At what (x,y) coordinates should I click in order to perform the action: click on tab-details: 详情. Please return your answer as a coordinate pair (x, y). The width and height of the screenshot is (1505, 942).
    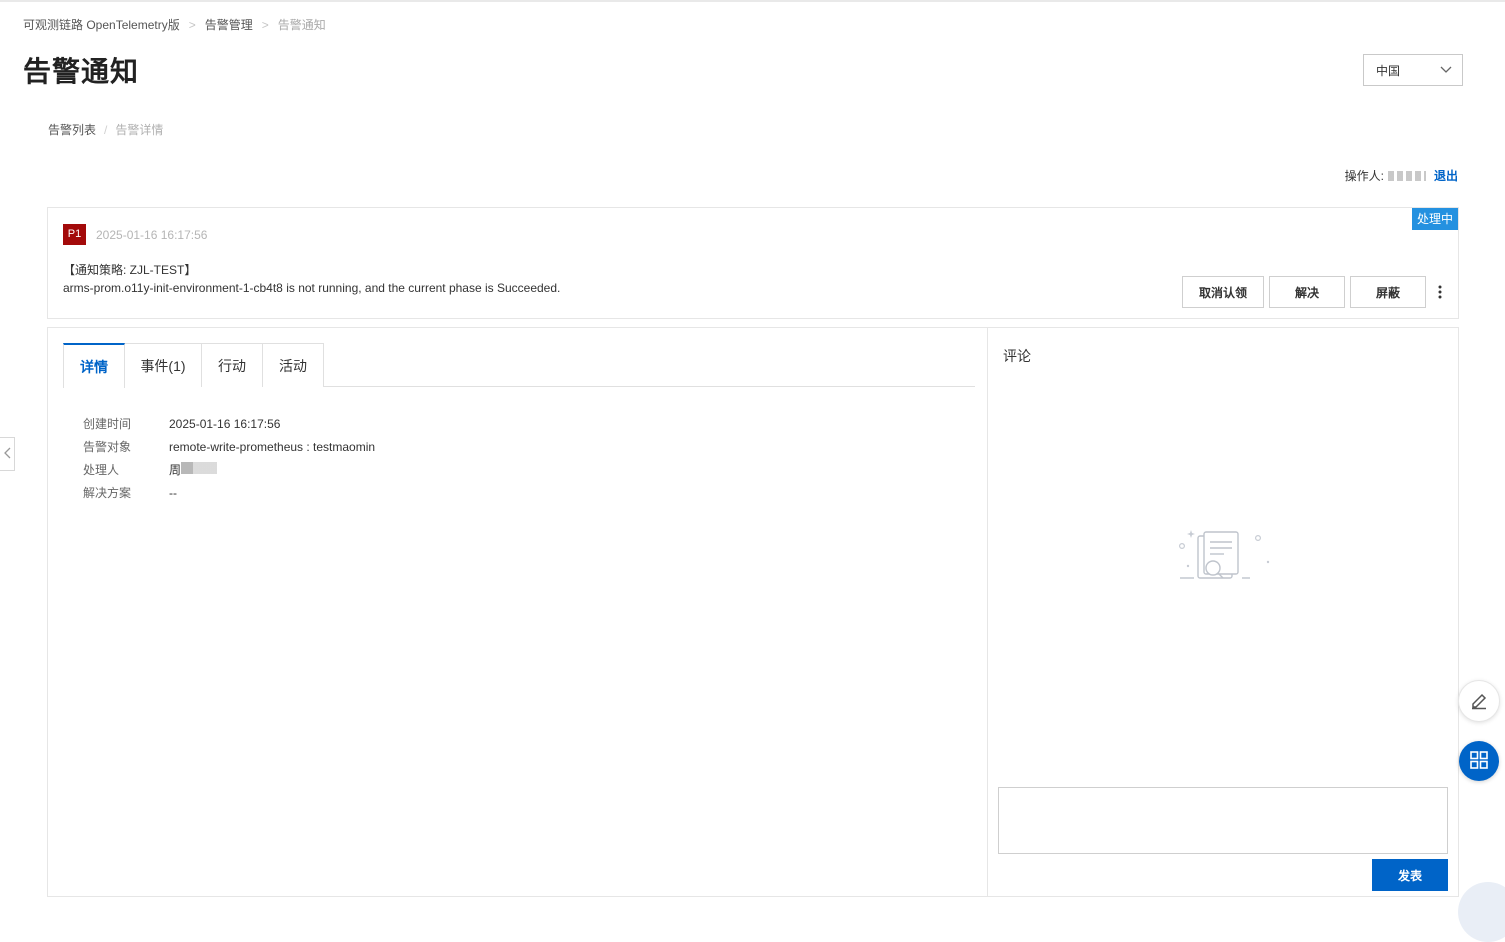
    Looking at the image, I should click on (94, 365).